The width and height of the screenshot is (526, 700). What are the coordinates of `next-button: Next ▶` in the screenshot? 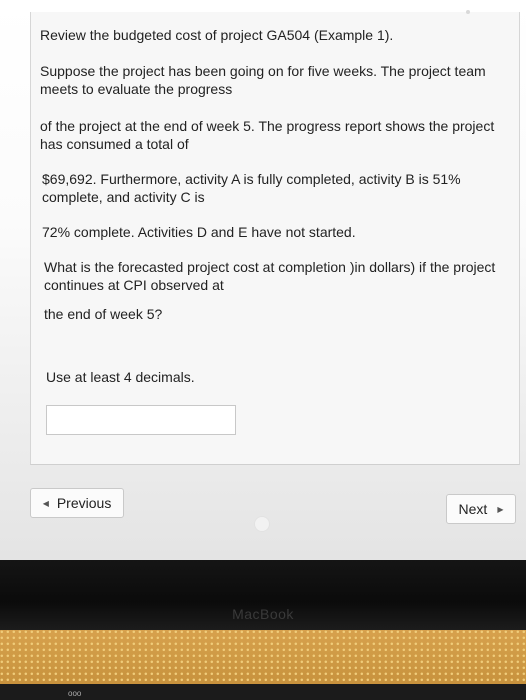 It's located at (481, 509).